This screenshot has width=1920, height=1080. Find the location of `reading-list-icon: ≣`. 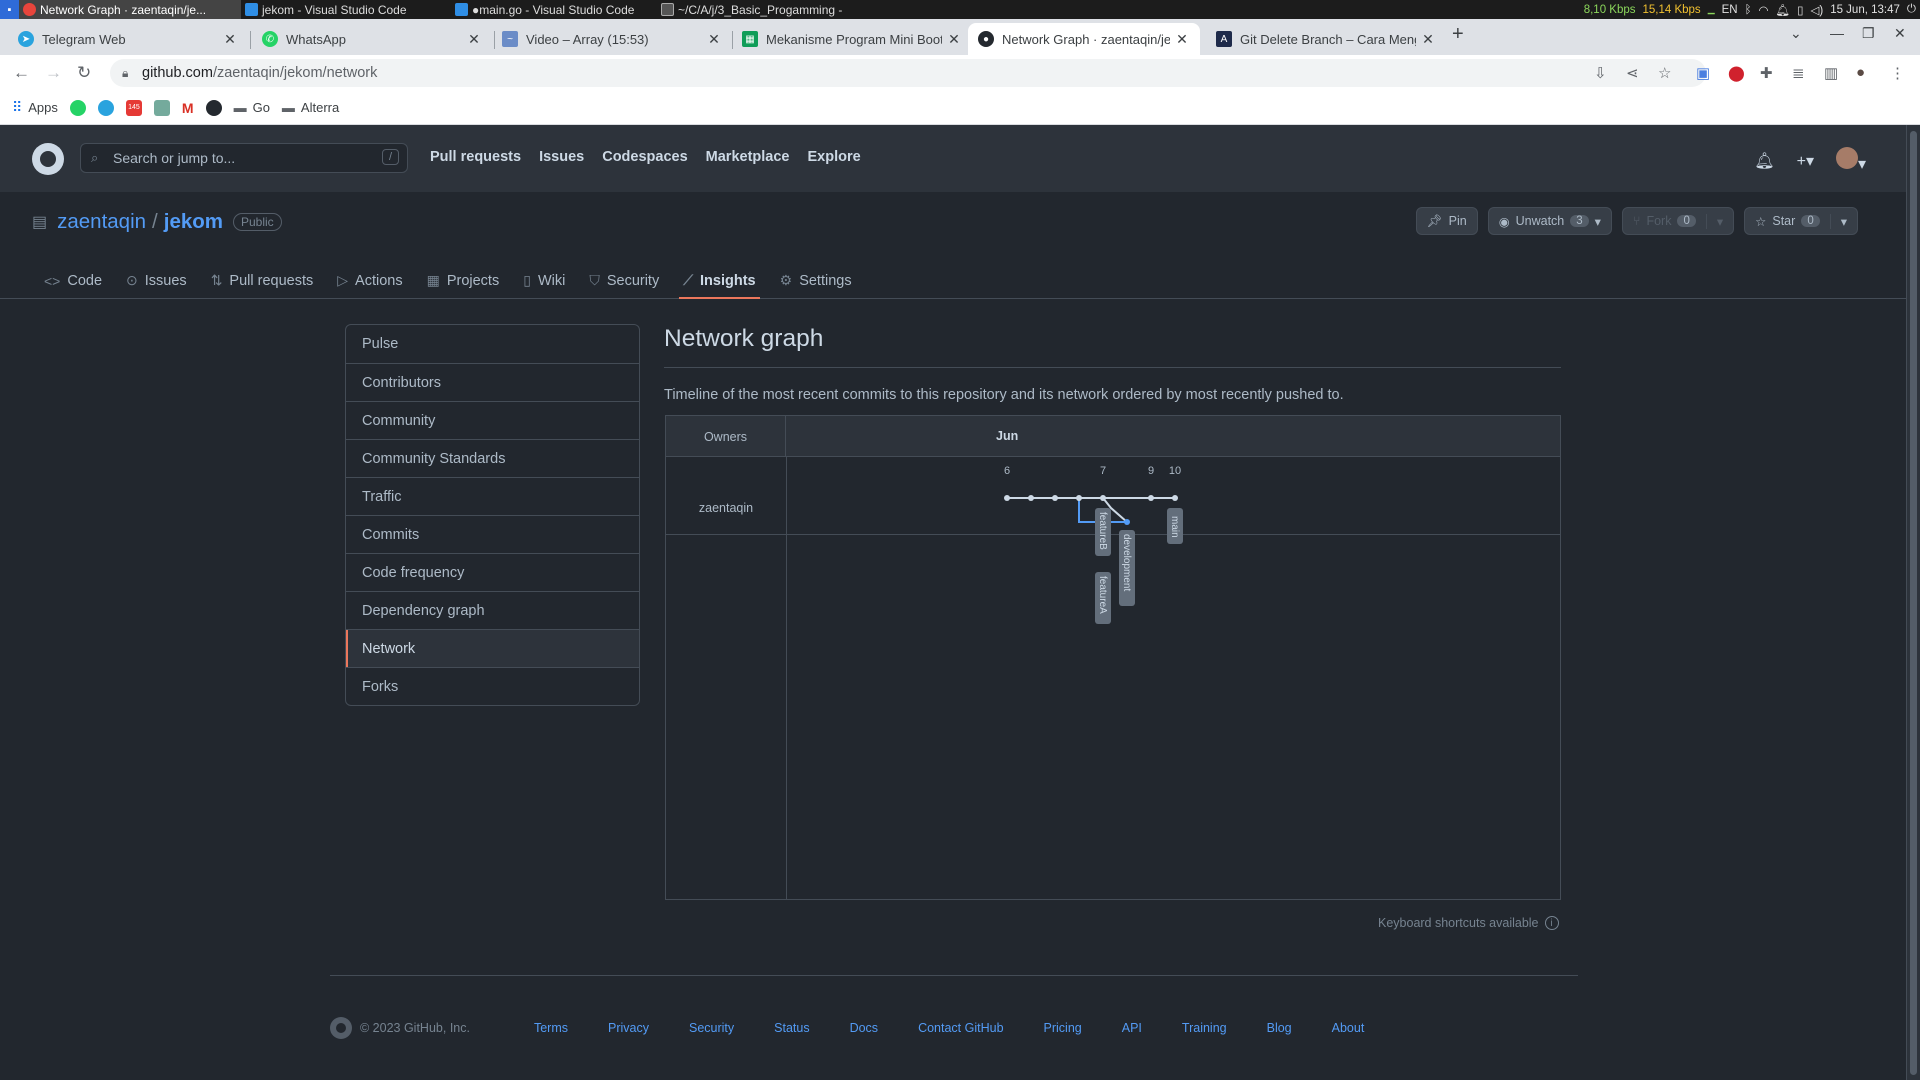

reading-list-icon: ≣ is located at coordinates (1798, 73).